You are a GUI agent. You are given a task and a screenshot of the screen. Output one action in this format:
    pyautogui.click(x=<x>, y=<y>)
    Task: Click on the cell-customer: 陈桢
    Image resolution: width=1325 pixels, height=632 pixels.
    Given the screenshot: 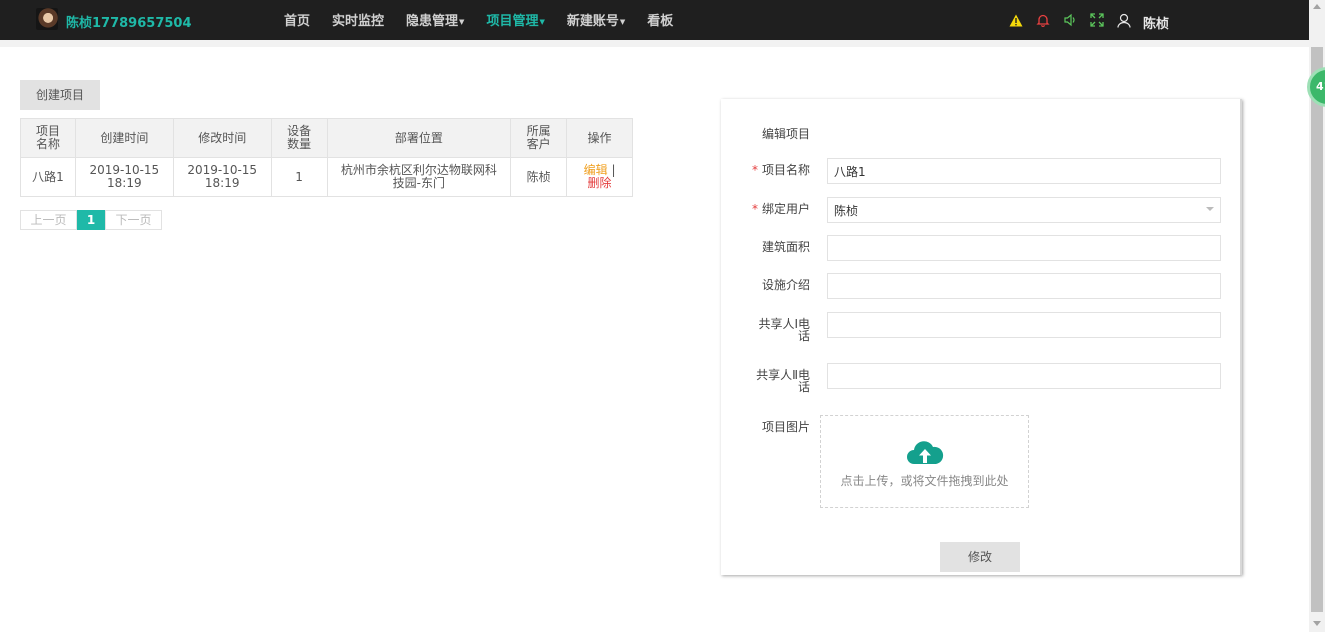 What is the action you would take?
    pyautogui.click(x=539, y=177)
    